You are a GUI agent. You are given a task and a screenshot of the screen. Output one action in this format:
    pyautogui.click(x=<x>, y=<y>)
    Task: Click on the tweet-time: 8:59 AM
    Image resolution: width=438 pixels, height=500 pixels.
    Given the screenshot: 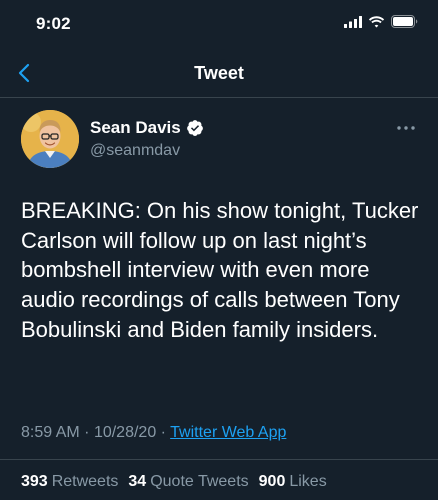 What is the action you would take?
    pyautogui.click(x=50, y=432)
    